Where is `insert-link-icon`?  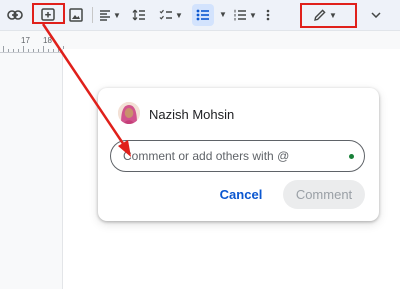
insert-link-icon is located at coordinates (15, 15).